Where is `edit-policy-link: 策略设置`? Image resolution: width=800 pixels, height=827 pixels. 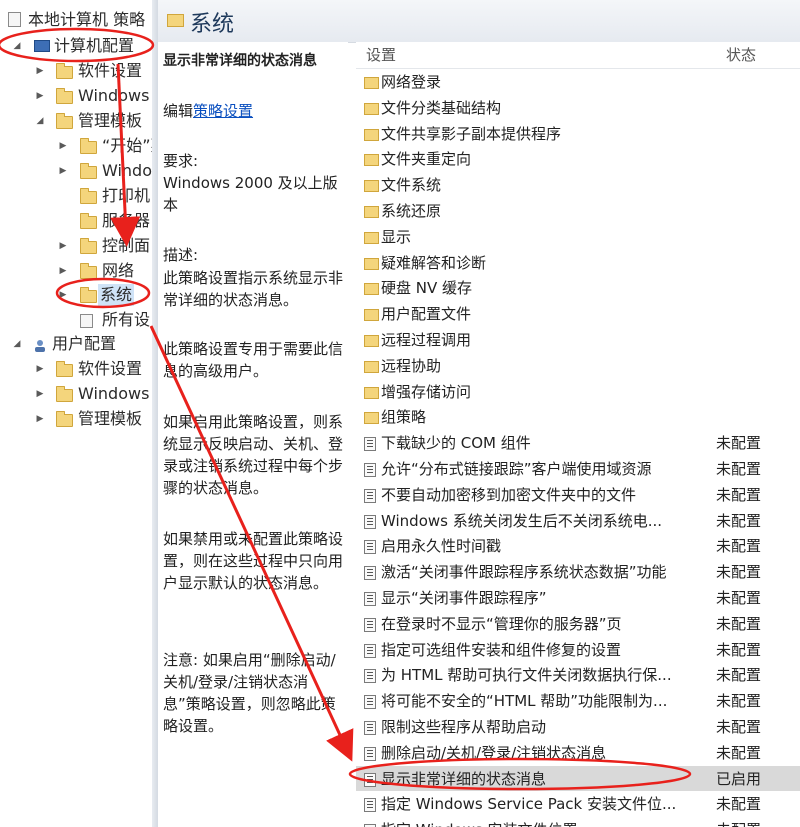 edit-policy-link: 策略设置 is located at coordinates (223, 111).